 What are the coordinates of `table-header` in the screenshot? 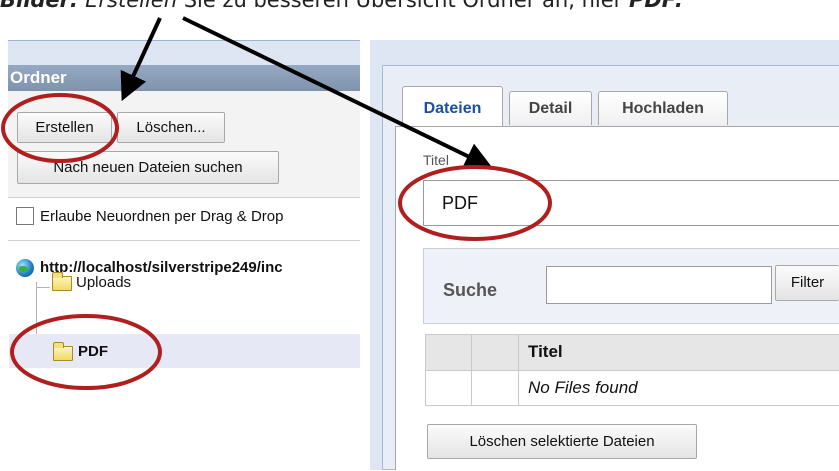 It's located at (632, 353).